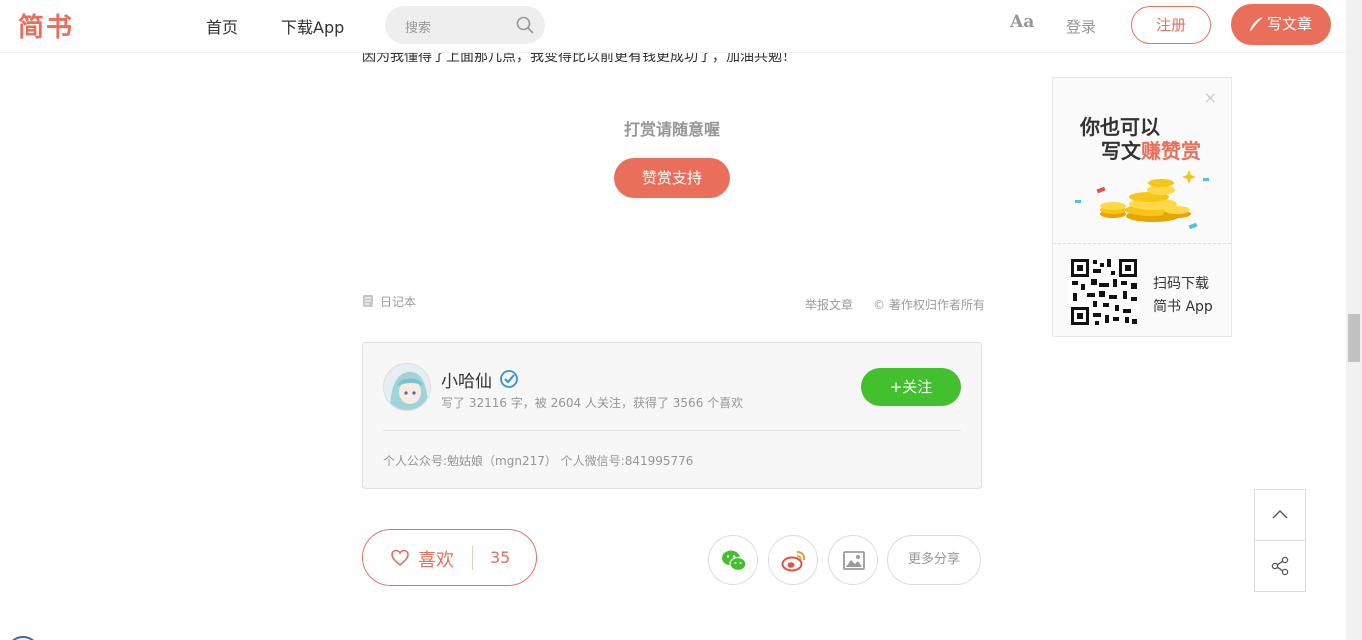  What do you see at coordinates (418, 28) in the screenshot?
I see `search-placeholder: 搜索` at bounding box center [418, 28].